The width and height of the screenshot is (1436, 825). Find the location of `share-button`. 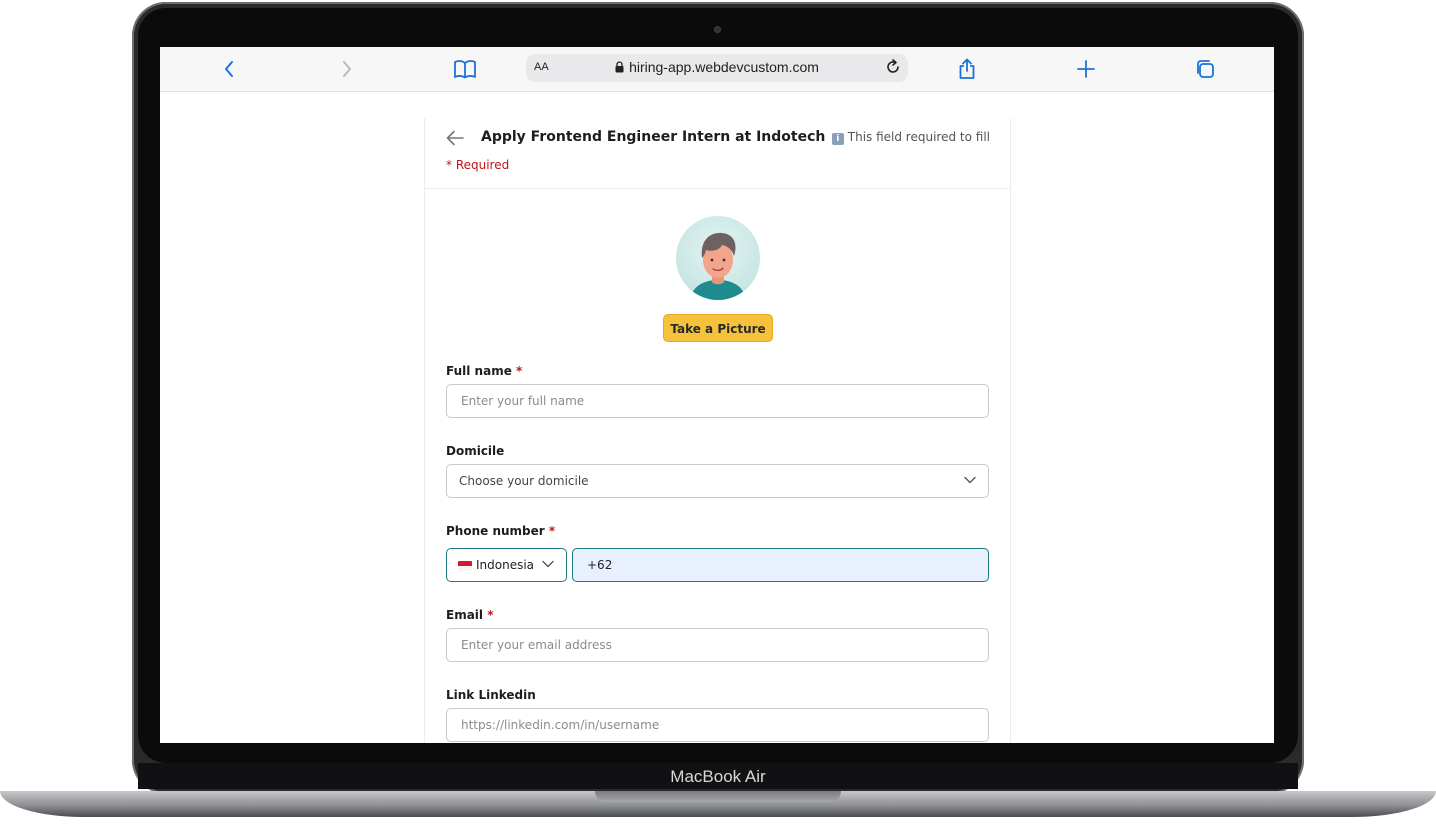

share-button is located at coordinates (967, 69).